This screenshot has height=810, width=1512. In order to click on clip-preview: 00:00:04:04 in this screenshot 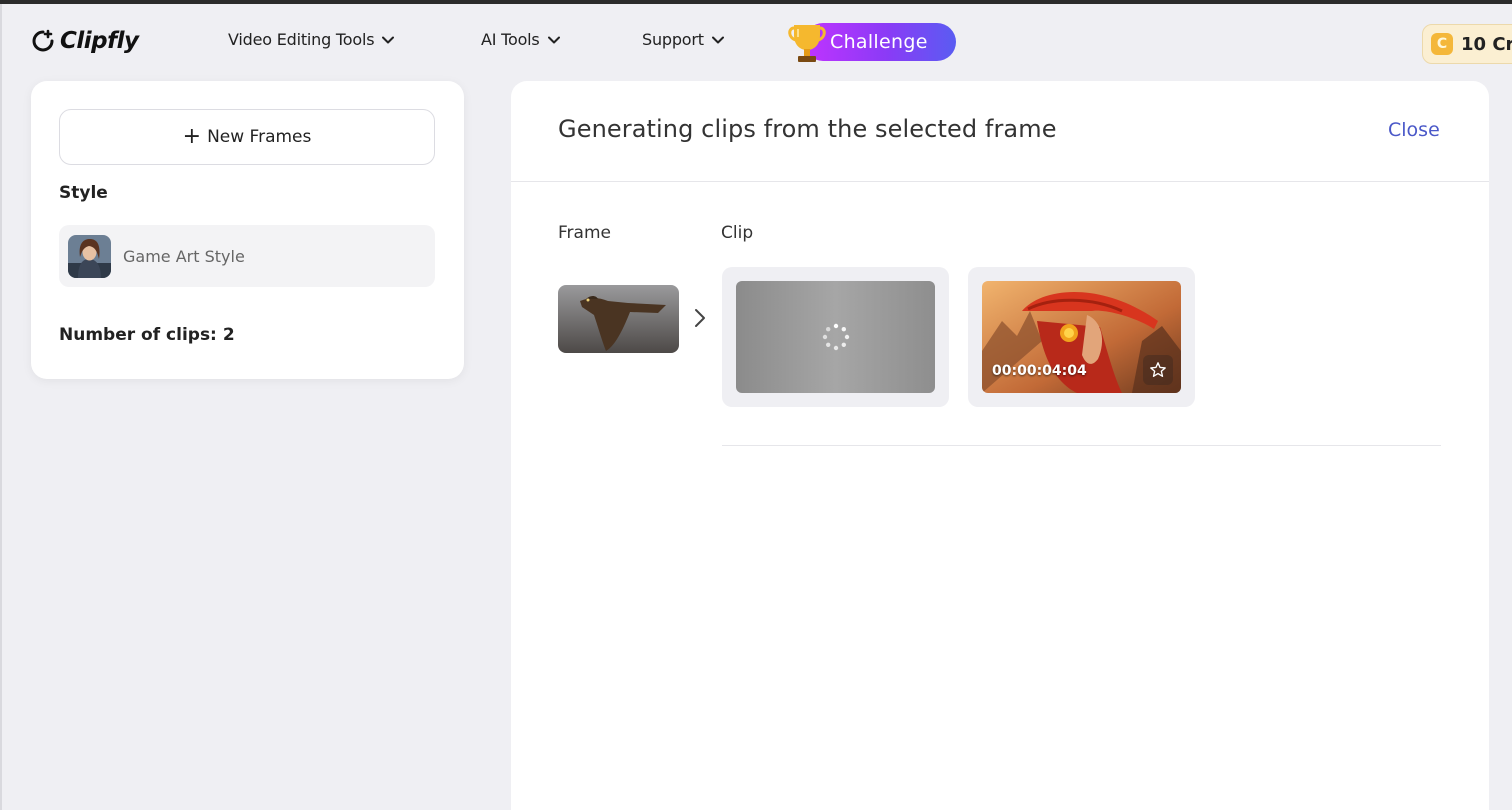, I will do `click(1081, 337)`.